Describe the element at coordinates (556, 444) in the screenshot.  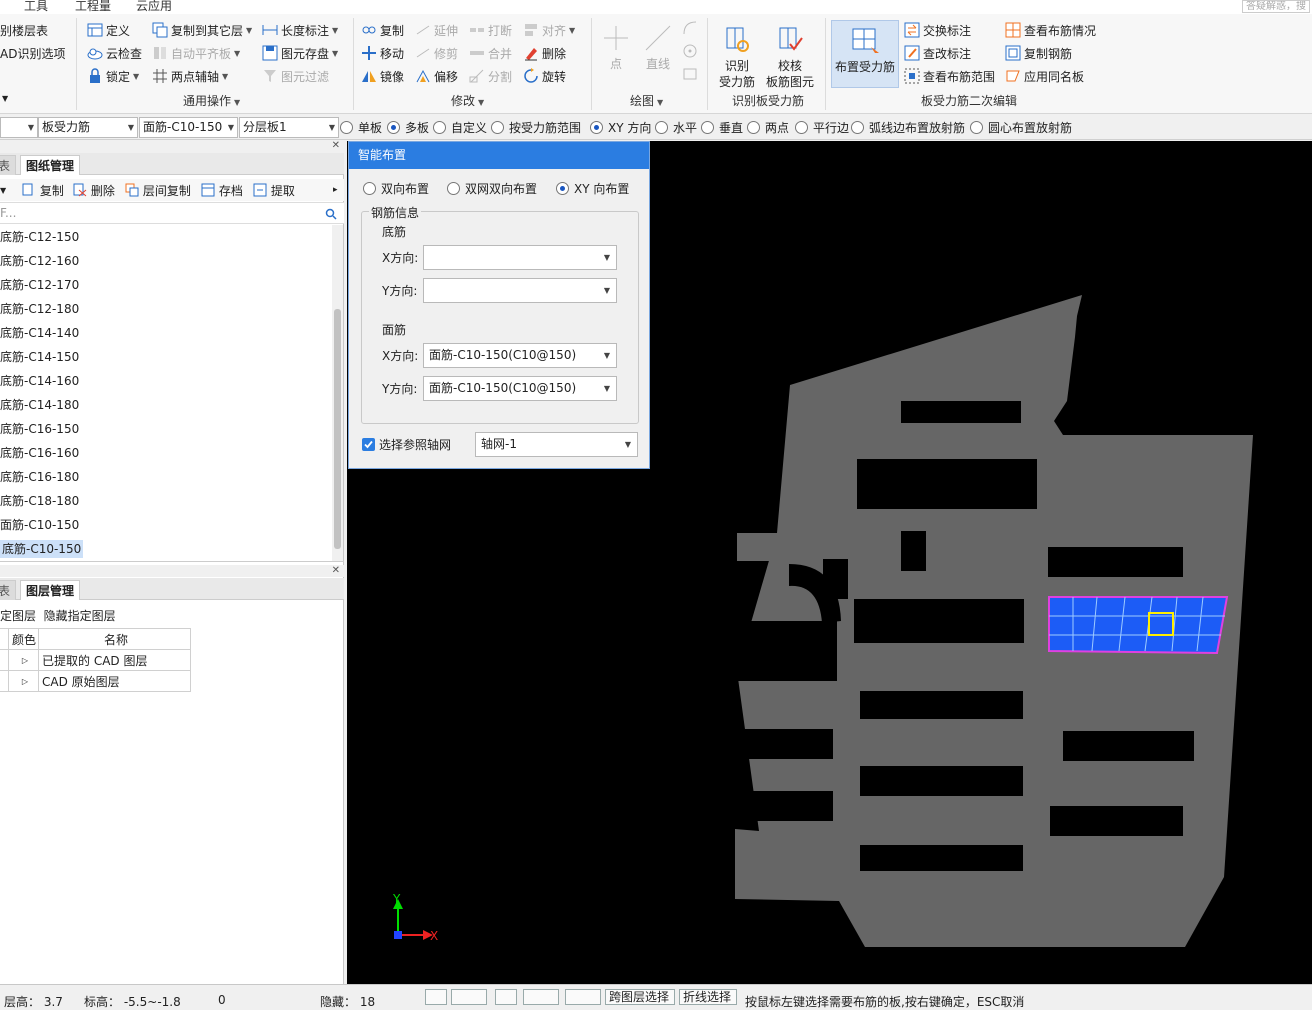
I see `ref-axis-select: 轴网-1 ▼` at that location.